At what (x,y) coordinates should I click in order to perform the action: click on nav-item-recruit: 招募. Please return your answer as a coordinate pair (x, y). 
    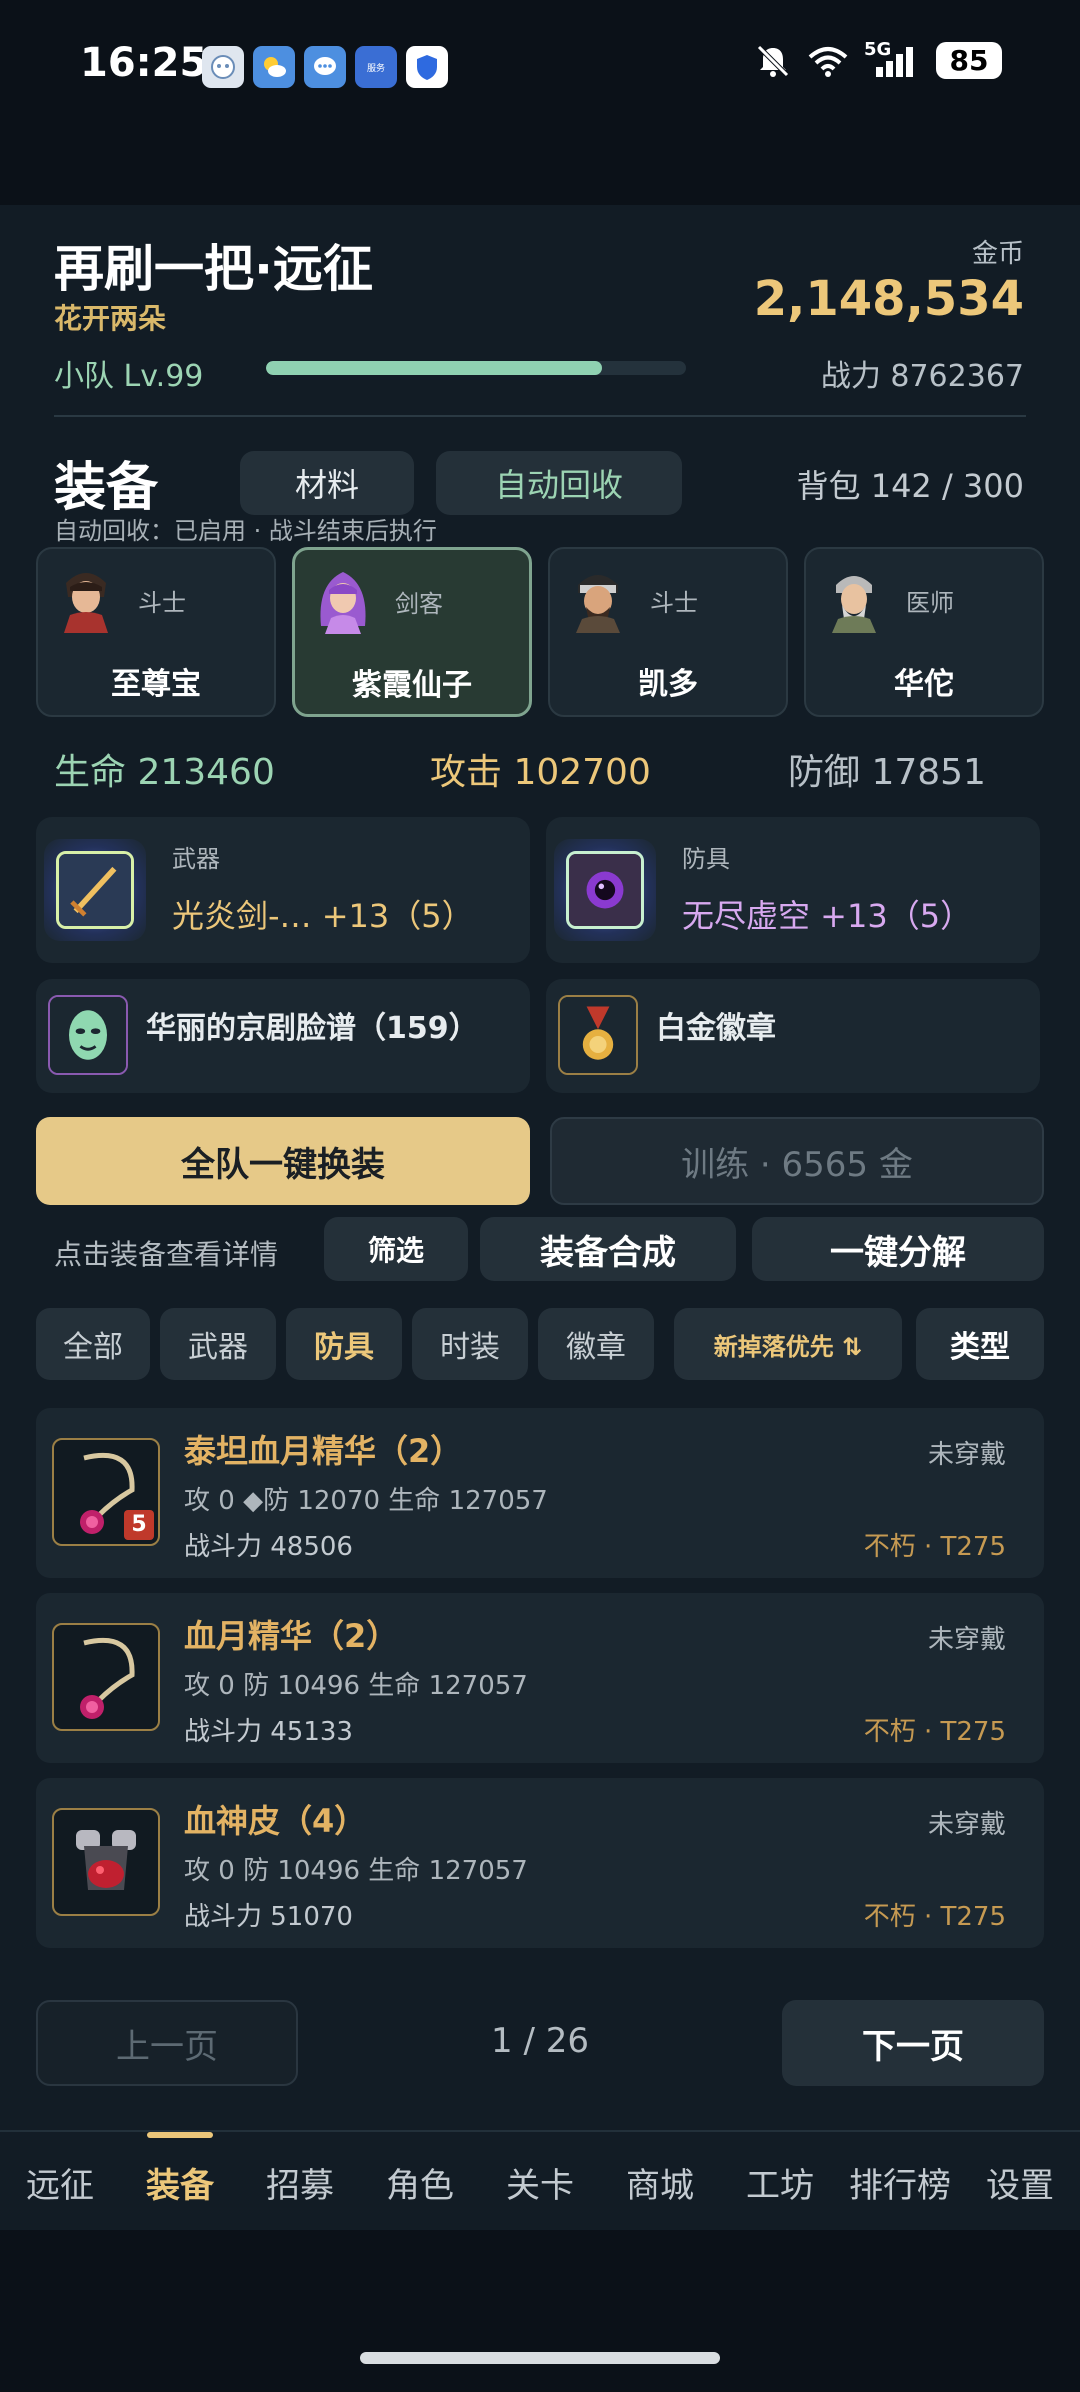
    Looking at the image, I should click on (300, 2182).